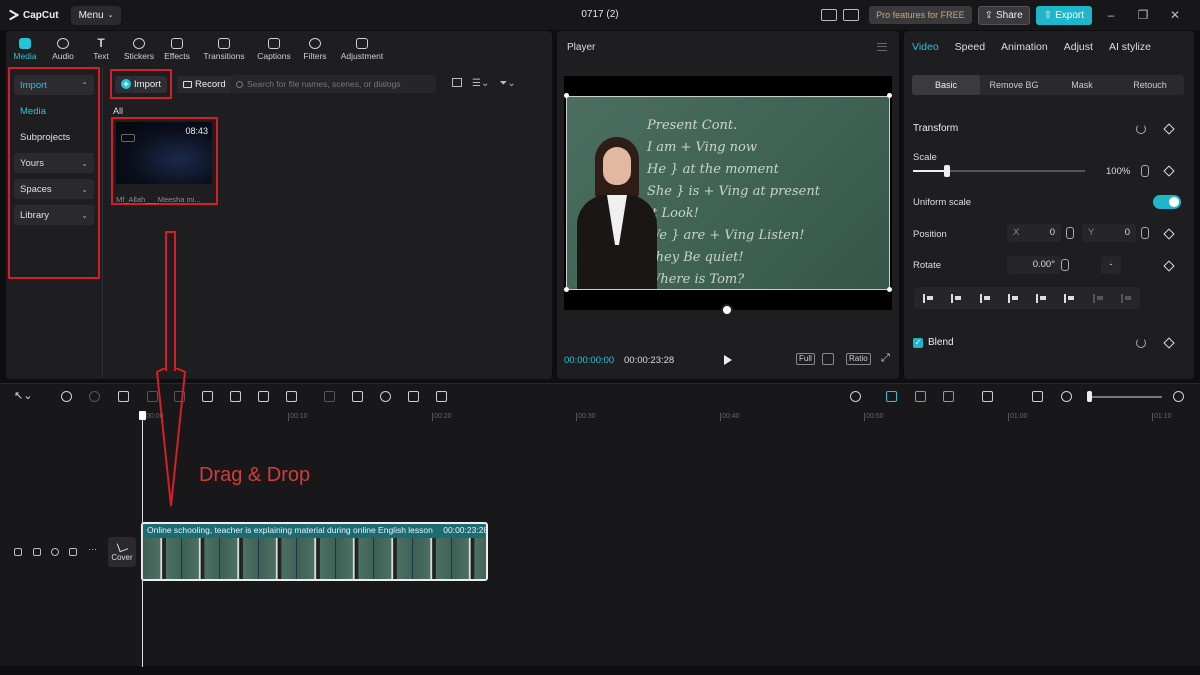  I want to click on pro-features-button: Pro features for FREE, so click(920, 15).